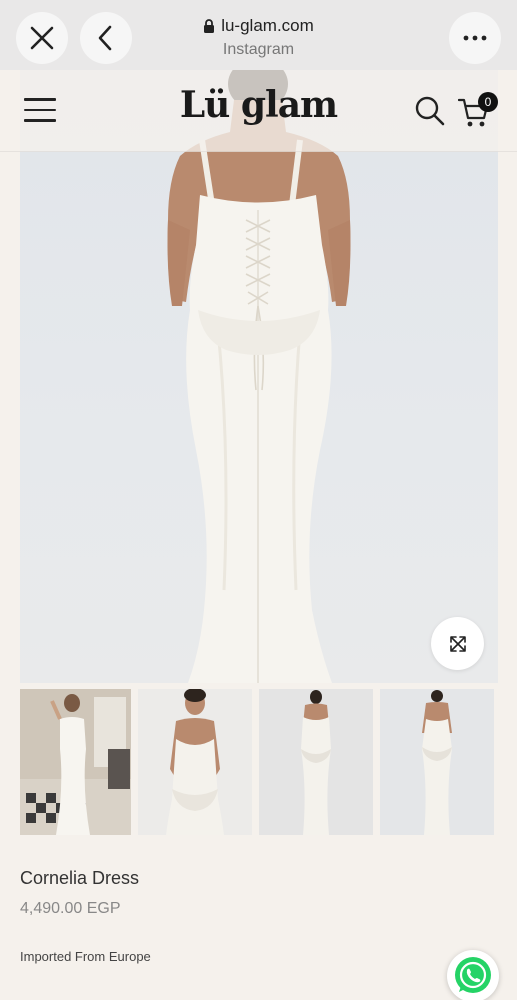 The image size is (517, 1000). I want to click on dress-lifestyle-photo, so click(75, 762).